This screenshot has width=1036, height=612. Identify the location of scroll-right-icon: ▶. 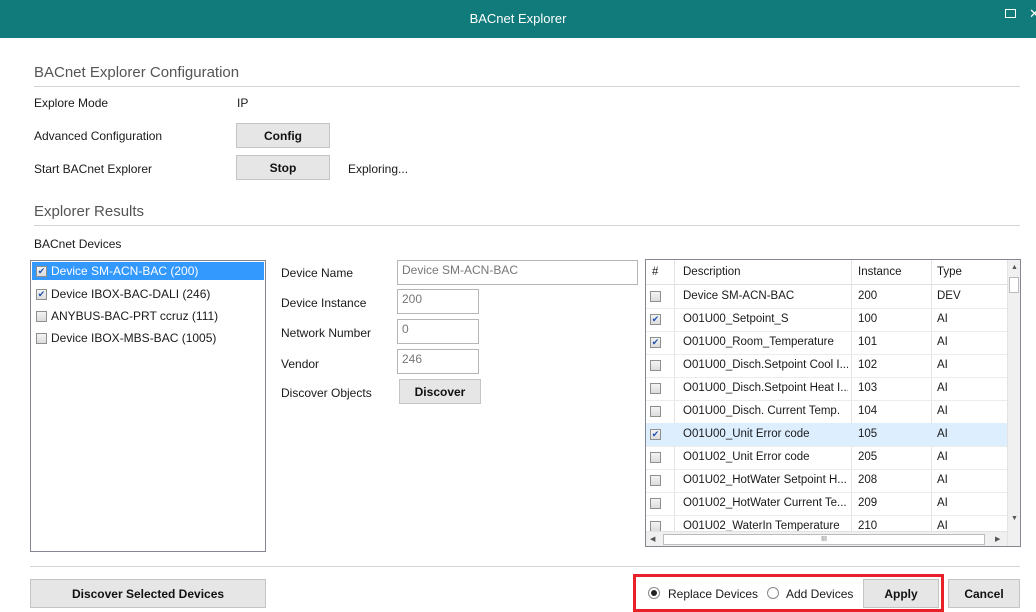
(997, 539).